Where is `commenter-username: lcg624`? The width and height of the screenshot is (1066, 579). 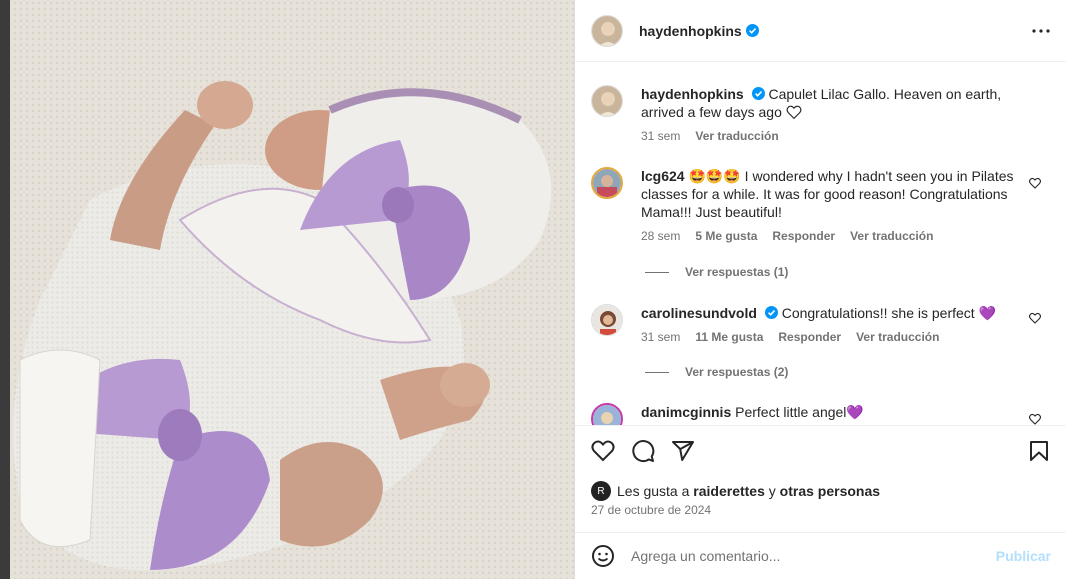
commenter-username: lcg624 is located at coordinates (663, 176).